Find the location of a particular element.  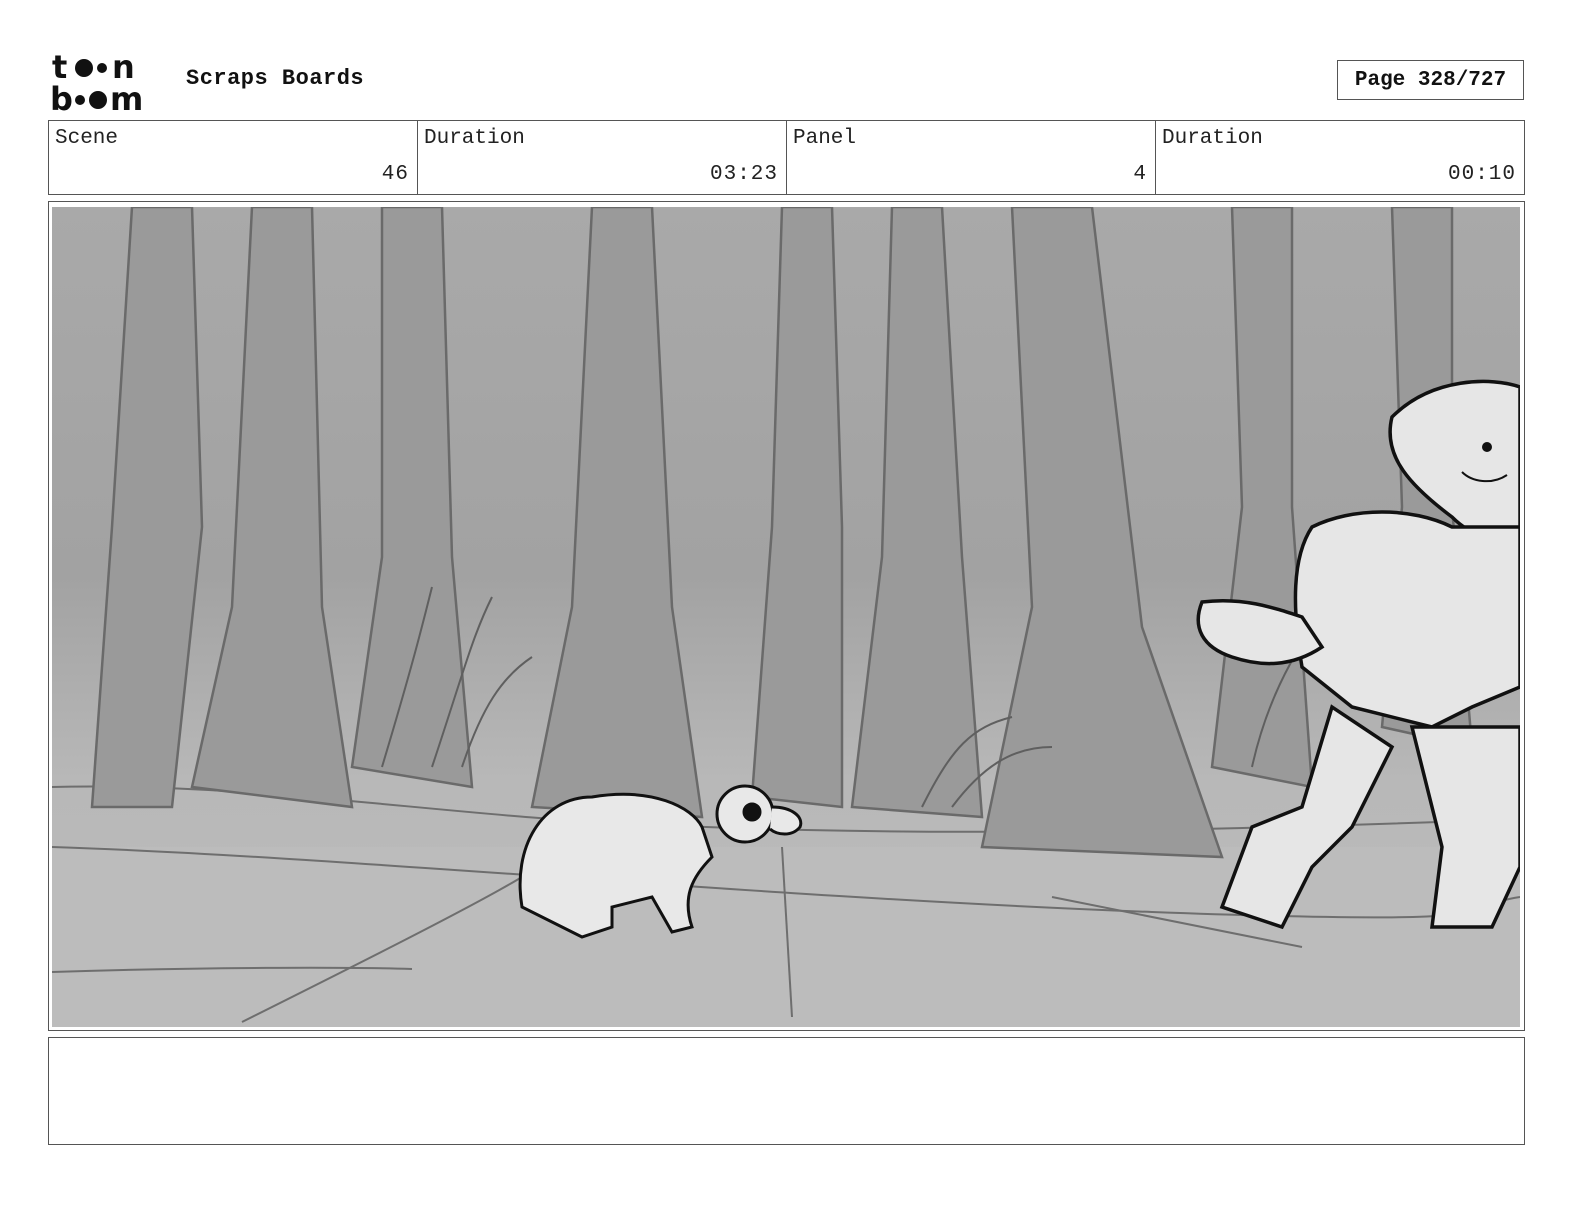

scene-label: Scene is located at coordinates (87, 138).